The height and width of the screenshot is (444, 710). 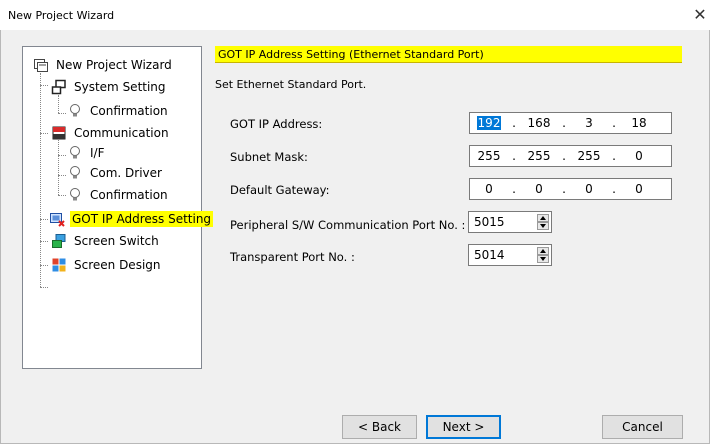 What do you see at coordinates (291, 84) in the screenshot?
I see `section-subtitle: Set Ethernet Standard Port.` at bounding box center [291, 84].